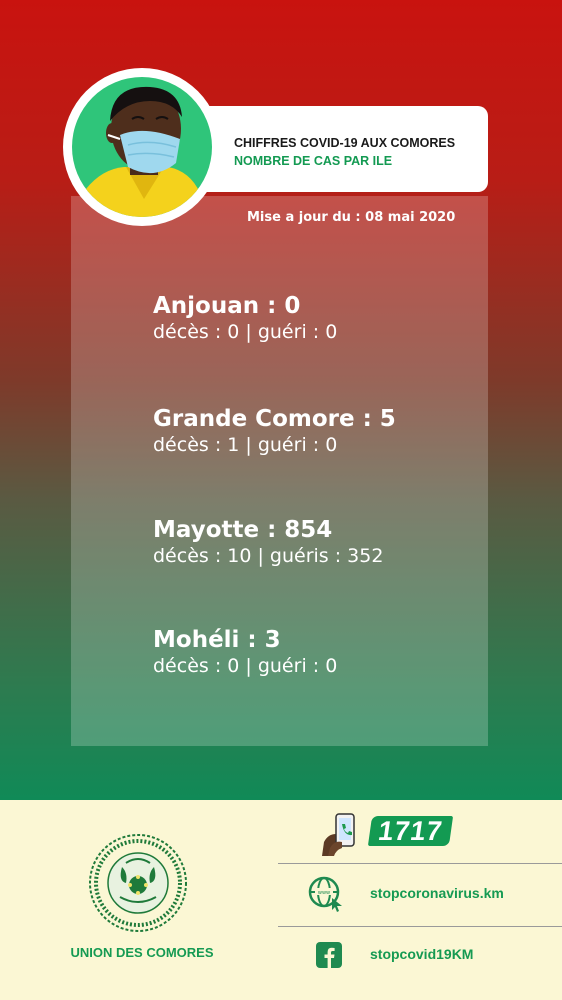 This screenshot has width=562, height=1000. I want to click on island-anjouan: Anjouan : 0 décès : 0 | guéri : 0, so click(245, 318).